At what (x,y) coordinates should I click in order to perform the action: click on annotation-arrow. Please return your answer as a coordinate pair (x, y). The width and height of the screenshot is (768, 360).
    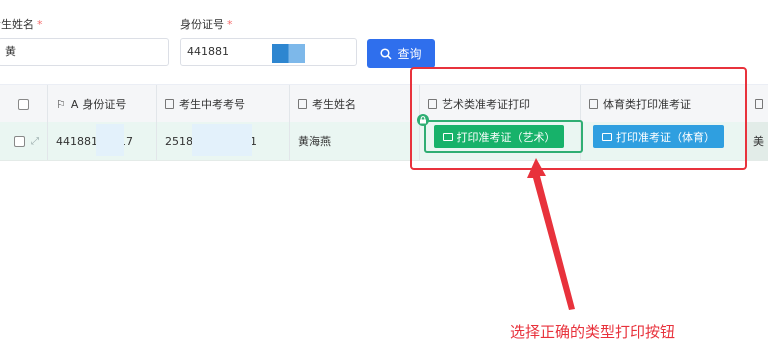
    Looking at the image, I should click on (551, 234).